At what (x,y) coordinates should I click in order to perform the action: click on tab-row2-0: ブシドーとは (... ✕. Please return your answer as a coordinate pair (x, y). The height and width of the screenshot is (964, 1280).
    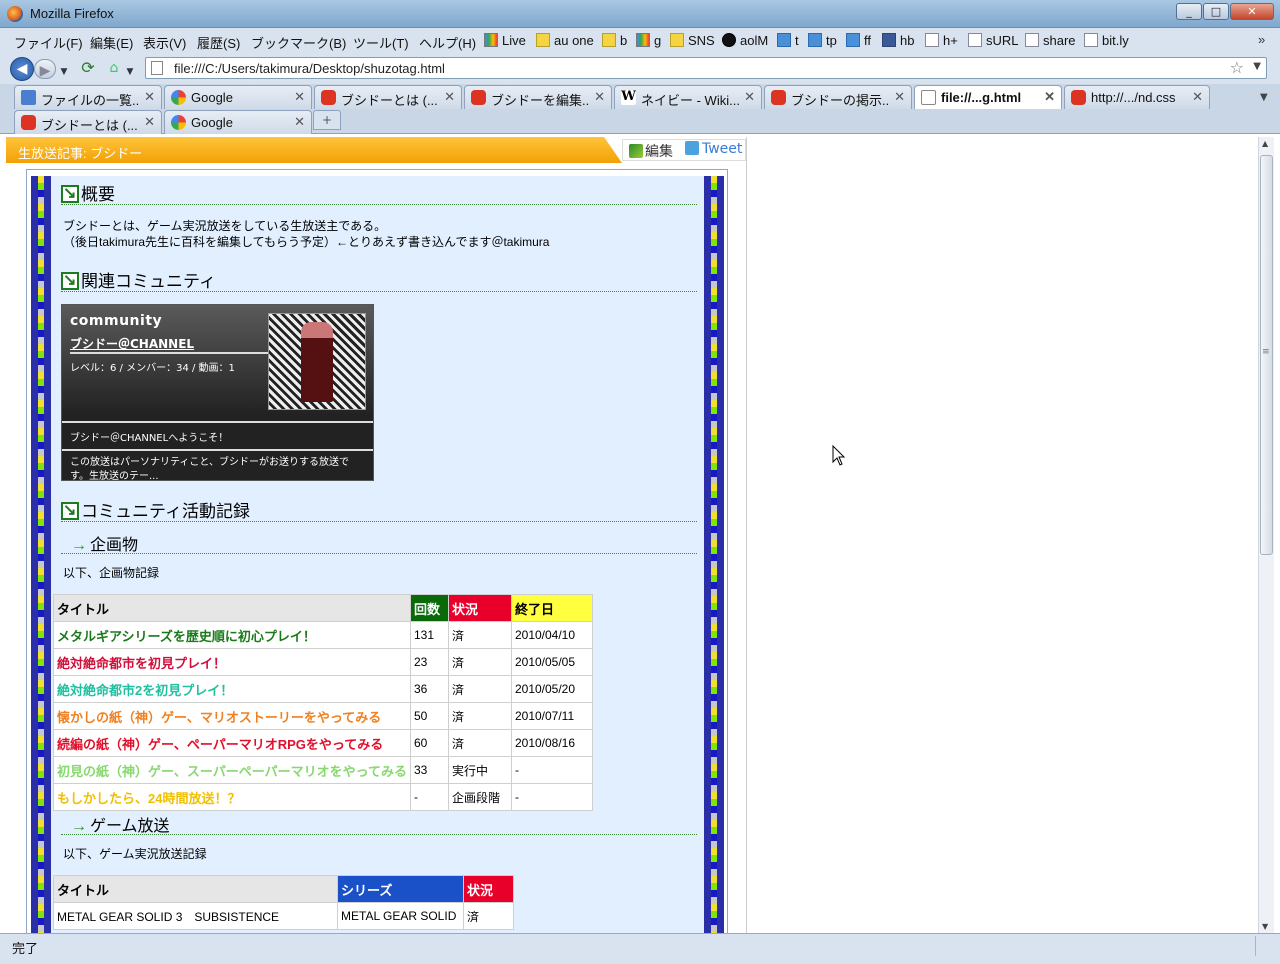
    Looking at the image, I should click on (88, 122).